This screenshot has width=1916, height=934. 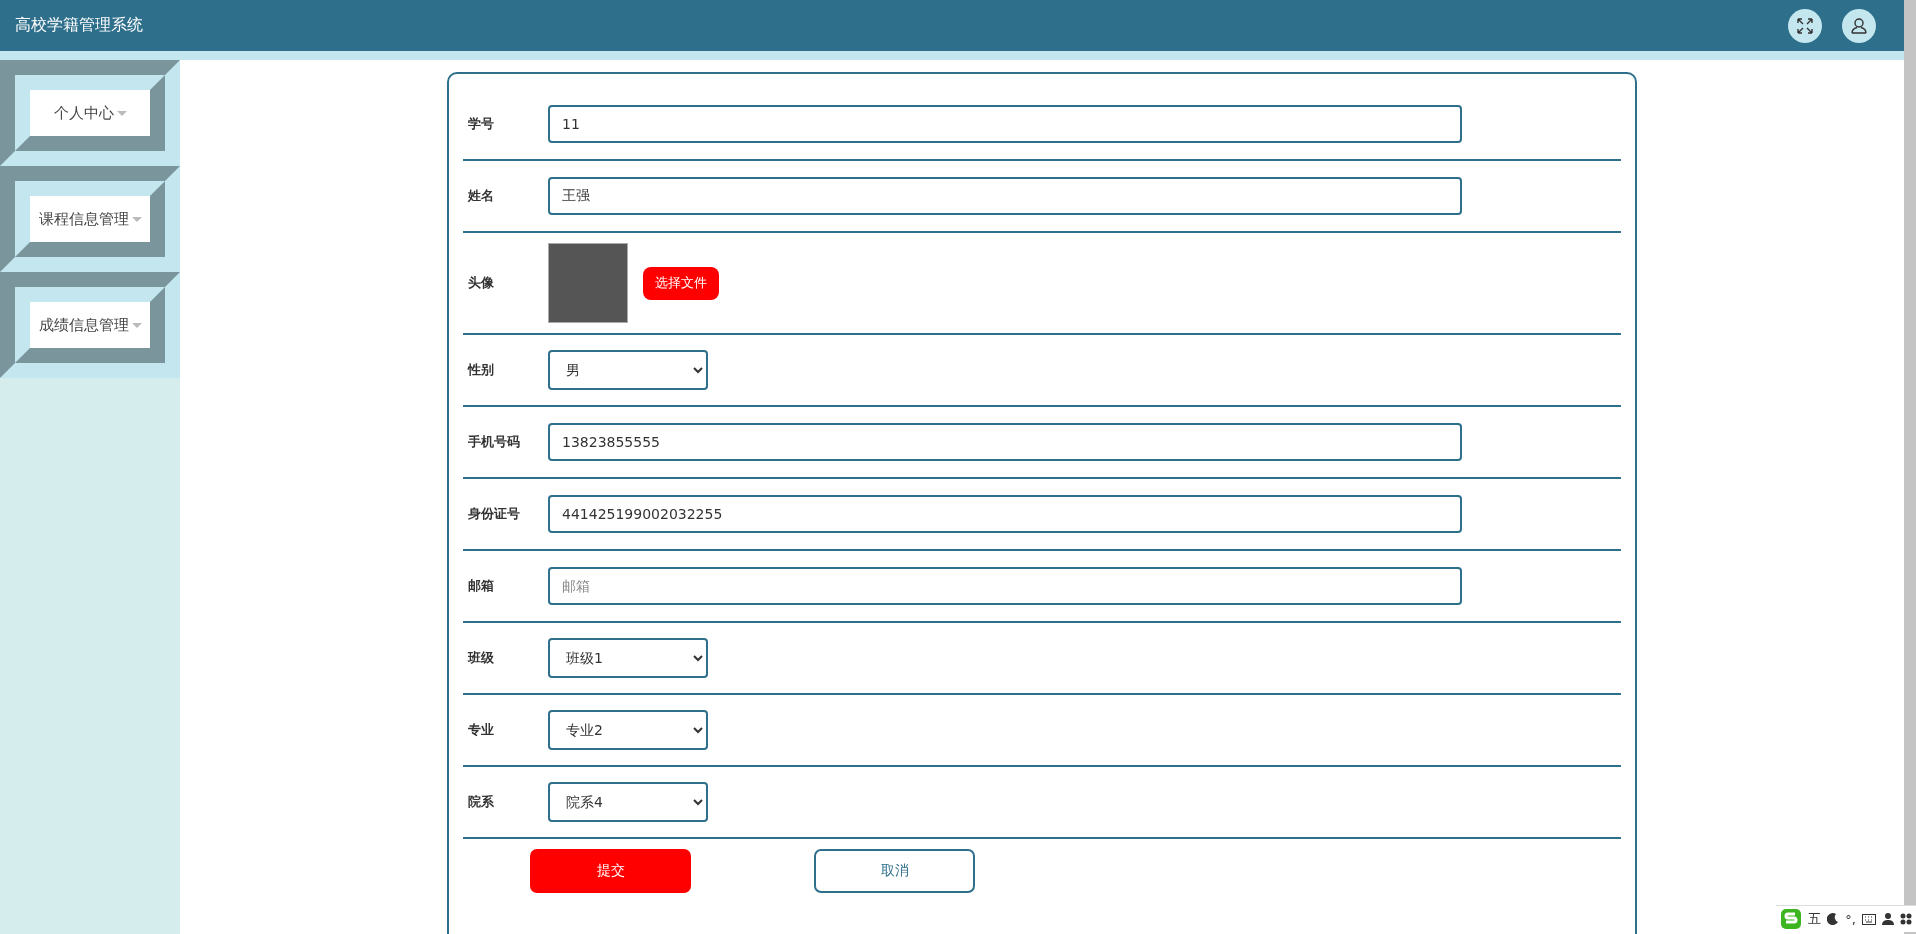 I want to click on grid-icon, so click(x=1906, y=919).